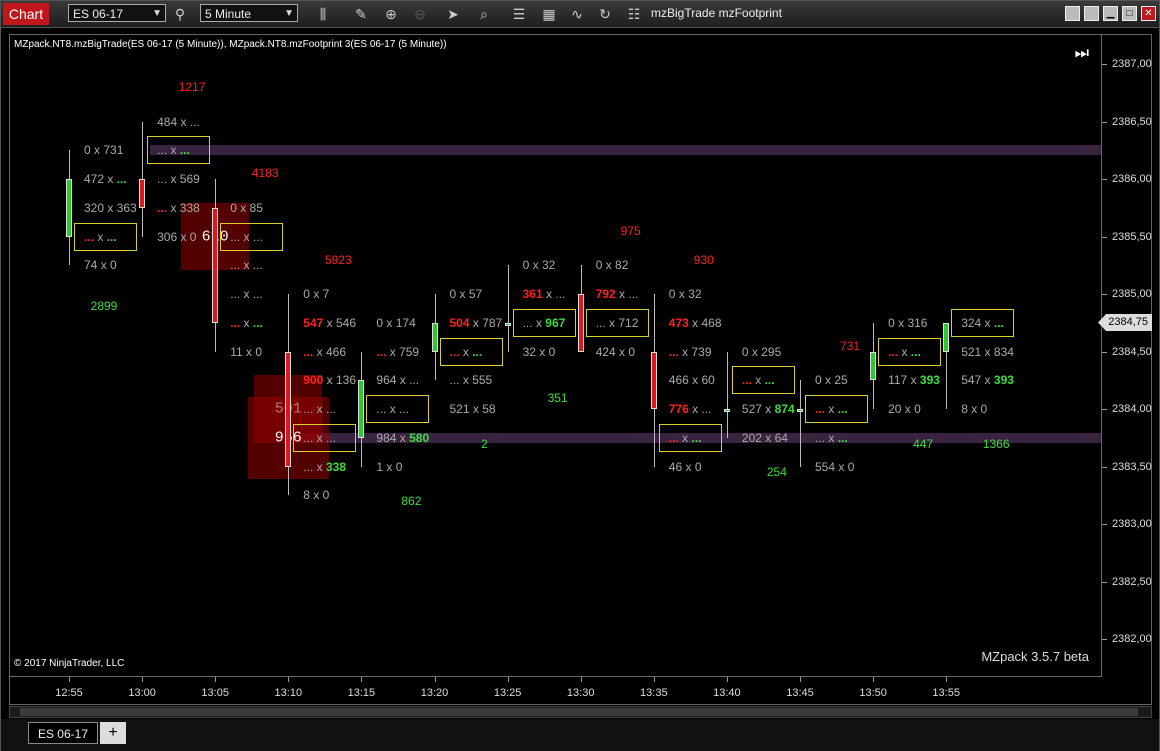  I want to click on footprint-cell: 473 x 468, so click(695, 323).